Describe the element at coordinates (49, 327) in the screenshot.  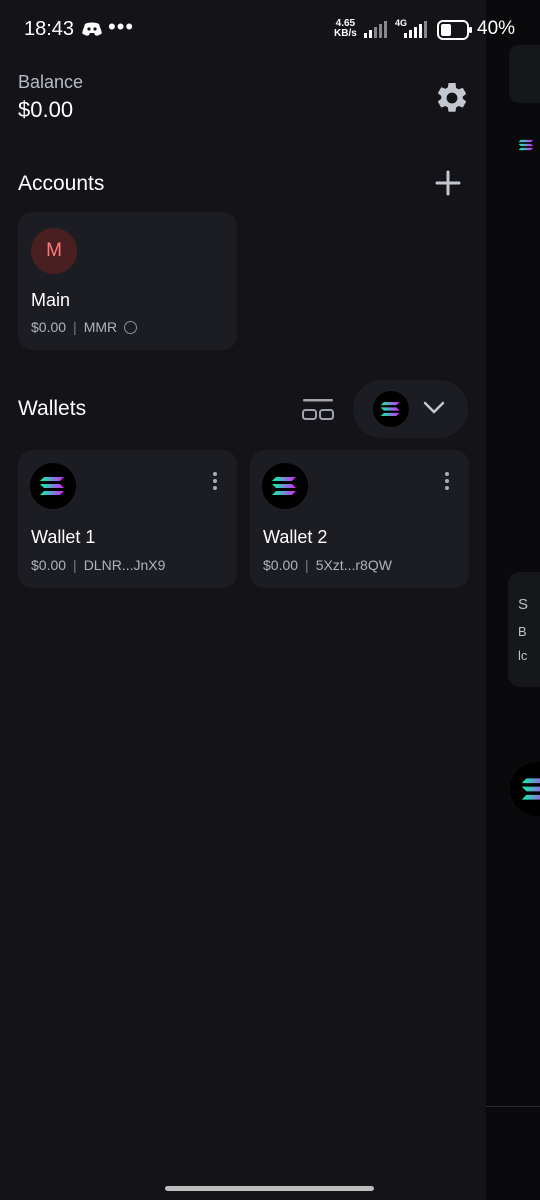
I see `account-value: $0.00` at that location.